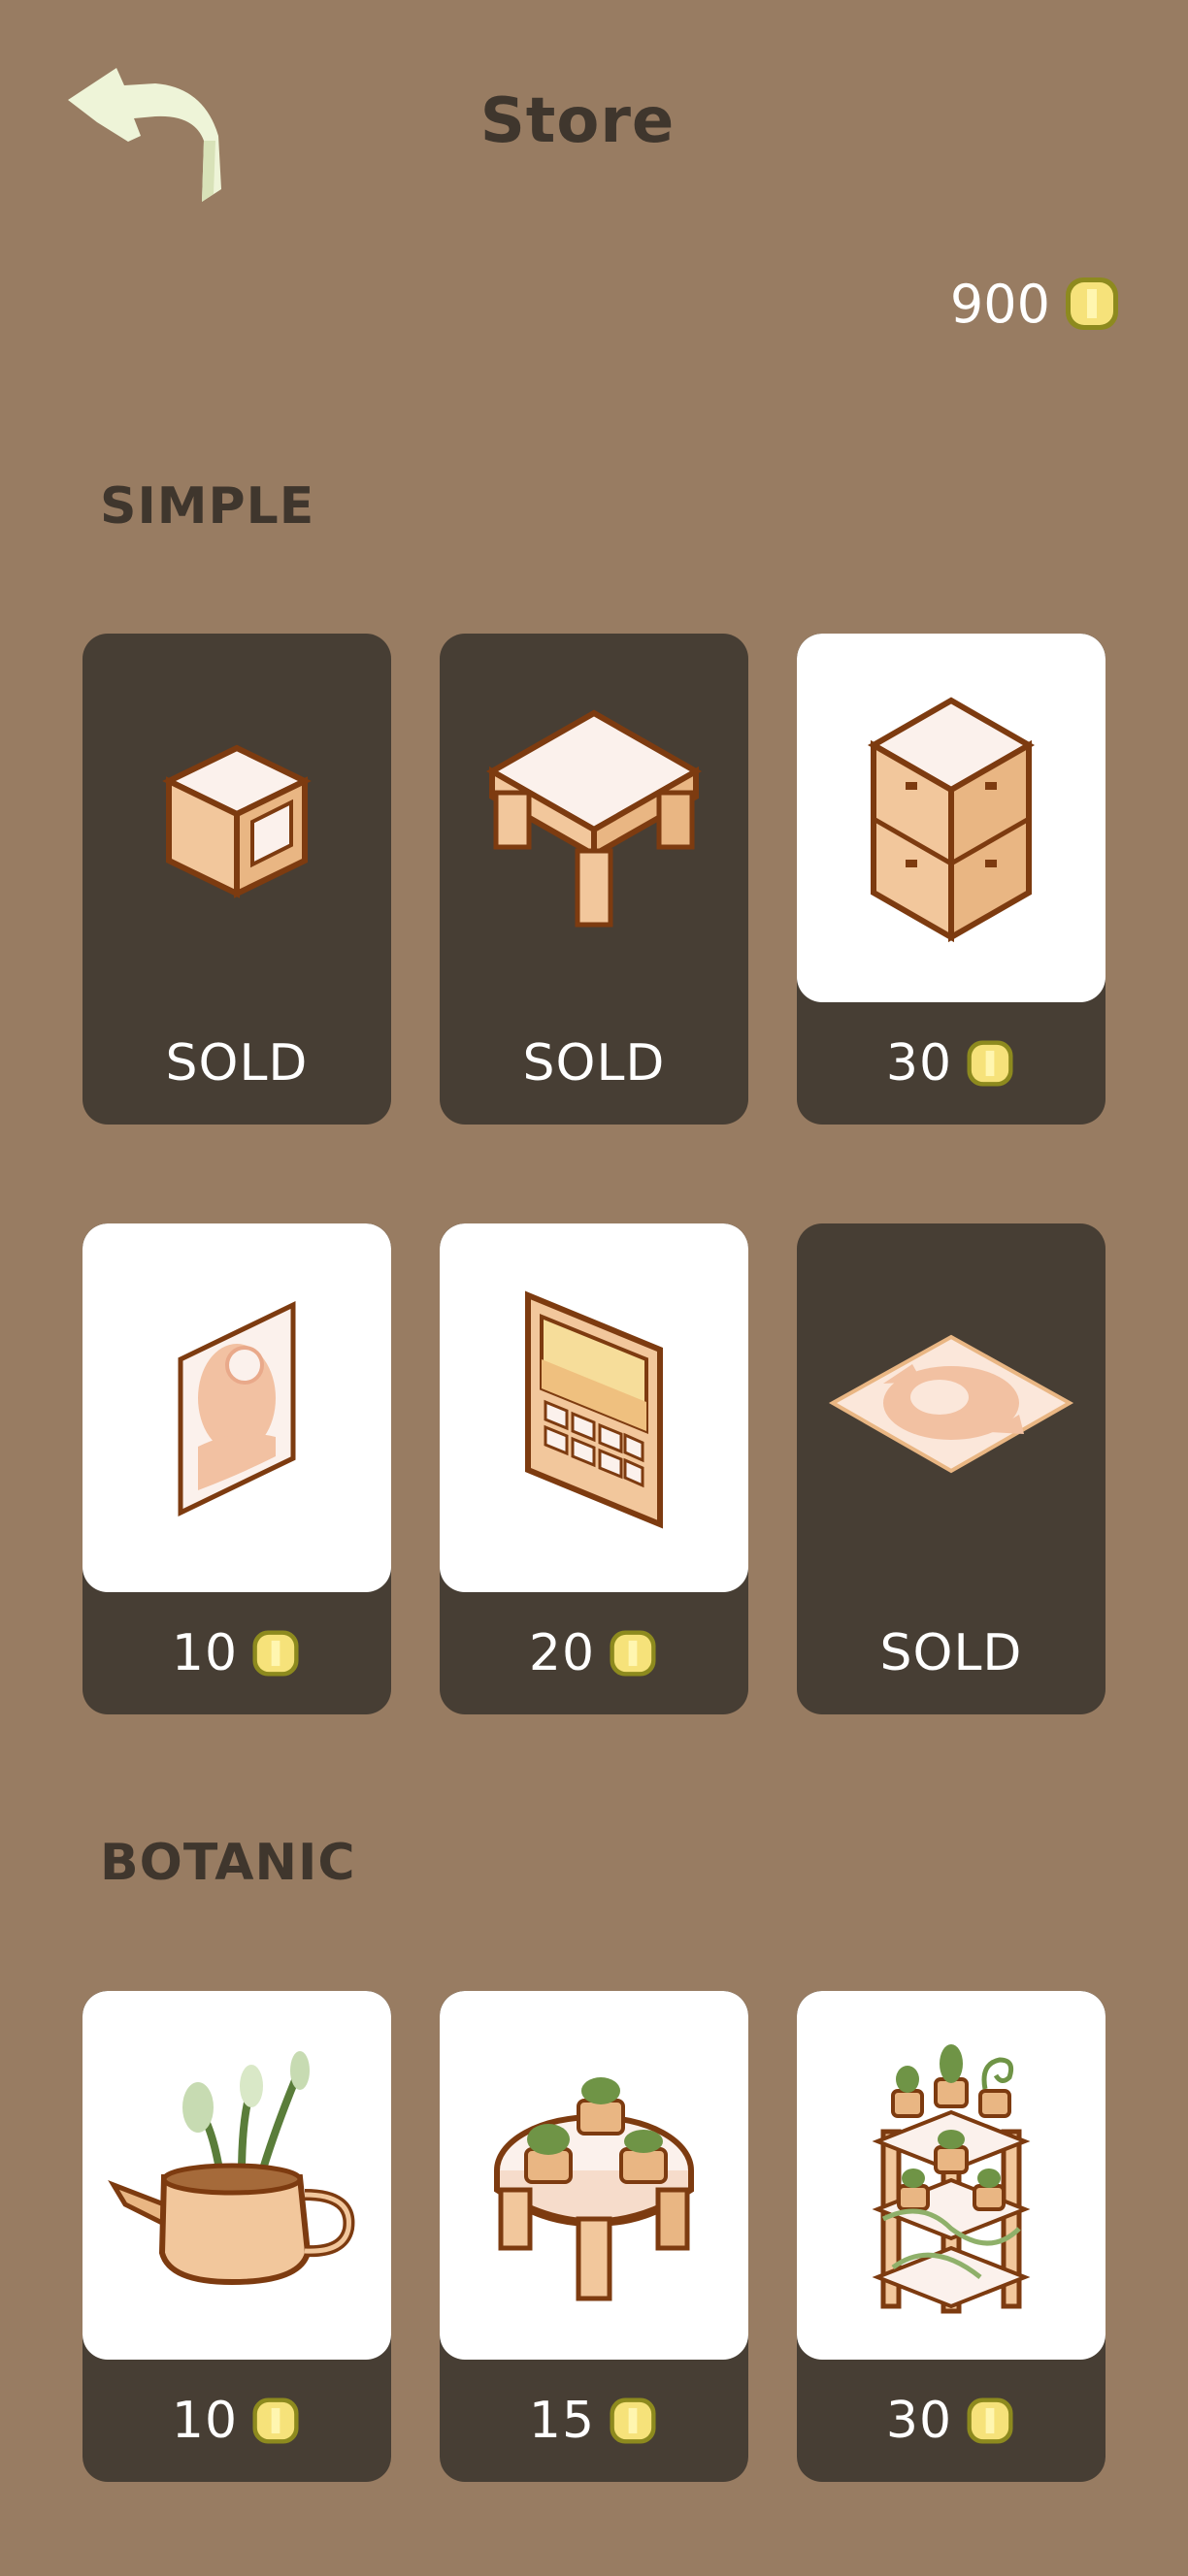  I want to click on store-item-plant-table: 15, so click(594, 2236).